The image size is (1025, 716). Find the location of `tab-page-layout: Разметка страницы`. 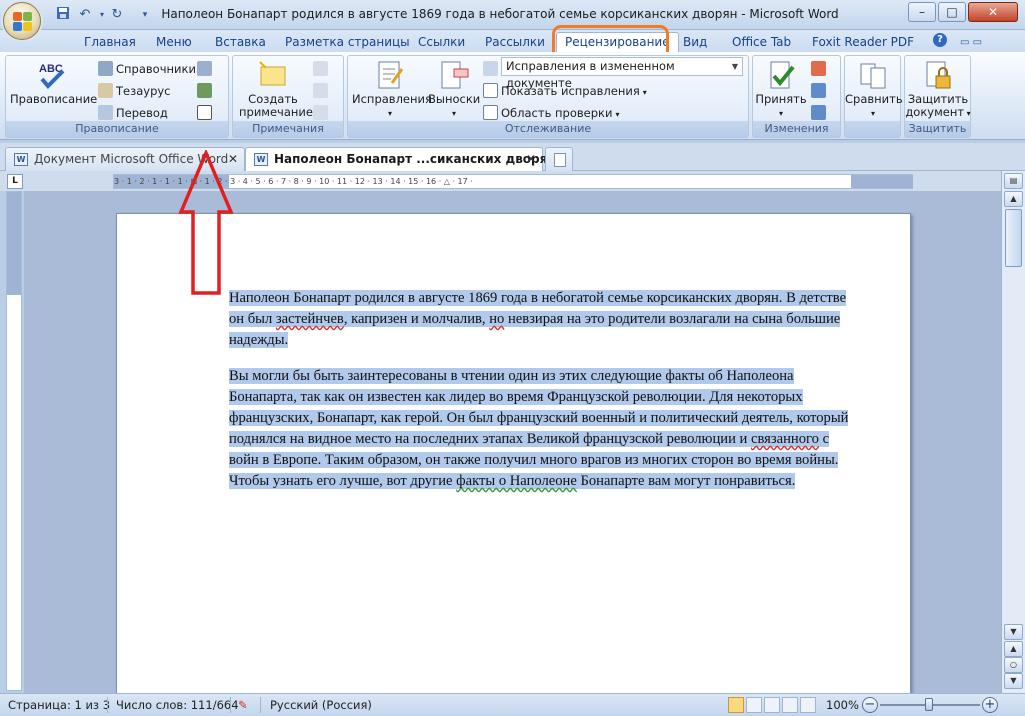

tab-page-layout: Разметка страницы is located at coordinates (347, 42).